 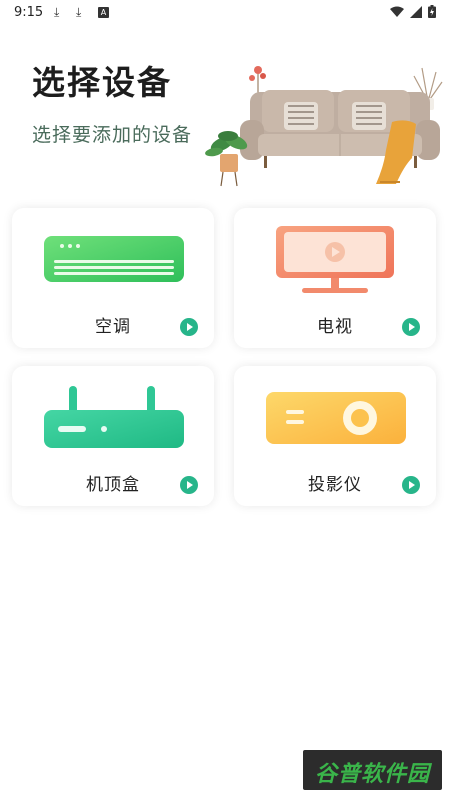 I want to click on set-top-box-icon, so click(x=114, y=417).